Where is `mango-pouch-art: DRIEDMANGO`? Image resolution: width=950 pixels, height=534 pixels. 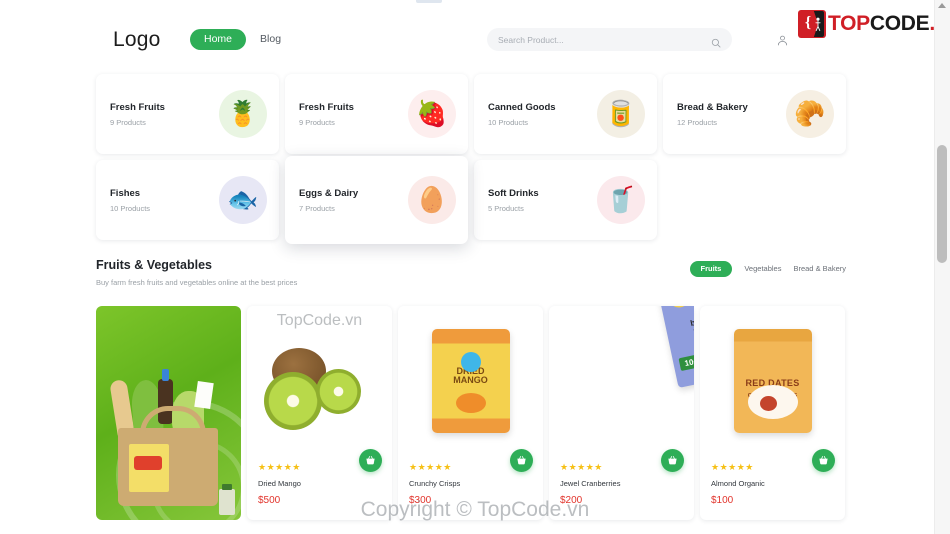 mango-pouch-art: DRIEDMANGO is located at coordinates (470, 381).